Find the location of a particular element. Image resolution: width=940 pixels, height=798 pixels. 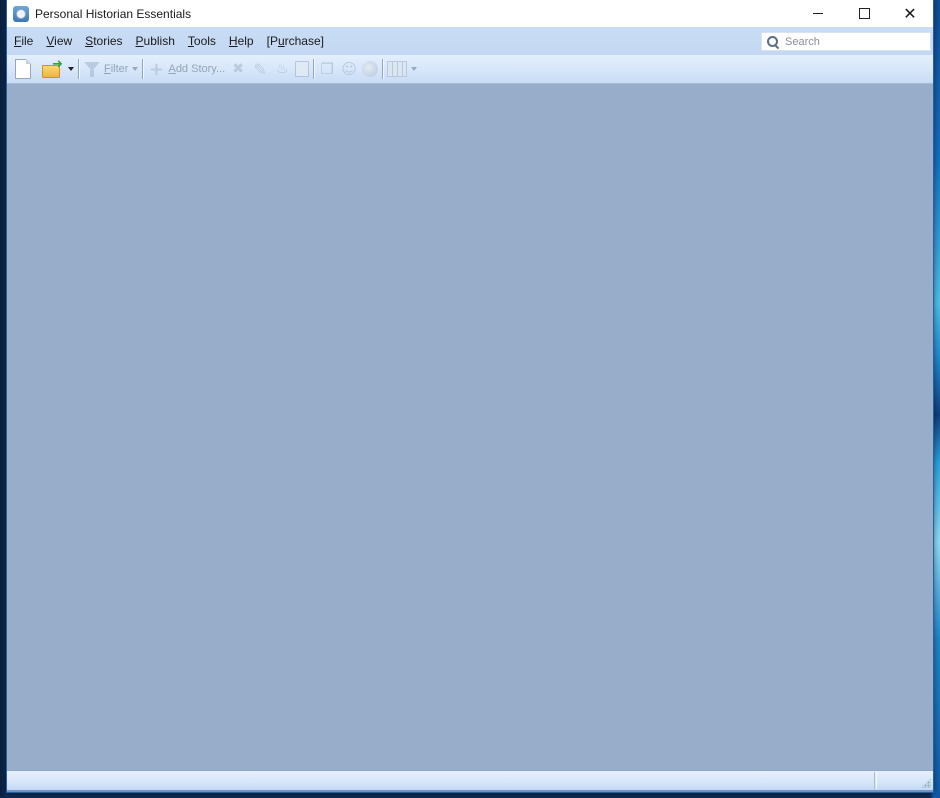

window-title: Personal Historian Essentials is located at coordinates (113, 13).